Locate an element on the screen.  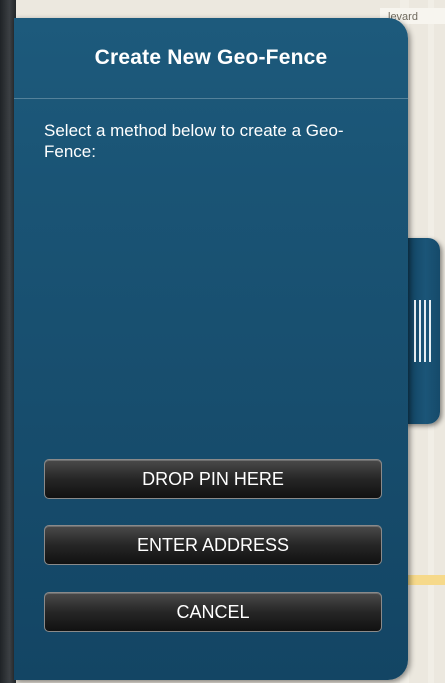
panel-header: Create New Geo-Fence is located at coordinates (211, 58).